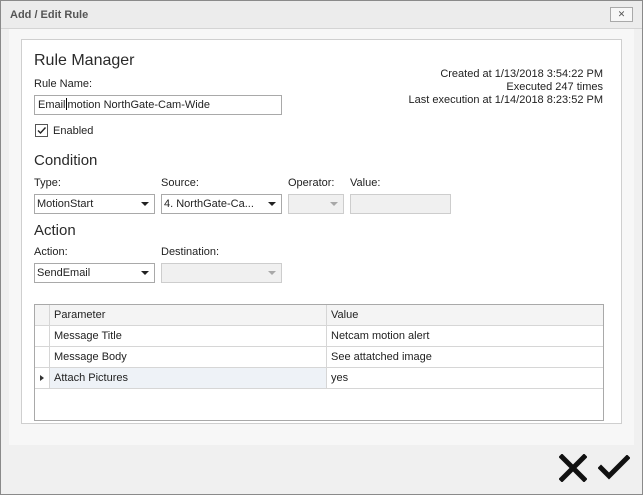 The image size is (643, 495). I want to click on parameter-cell: Message Body, so click(188, 357).